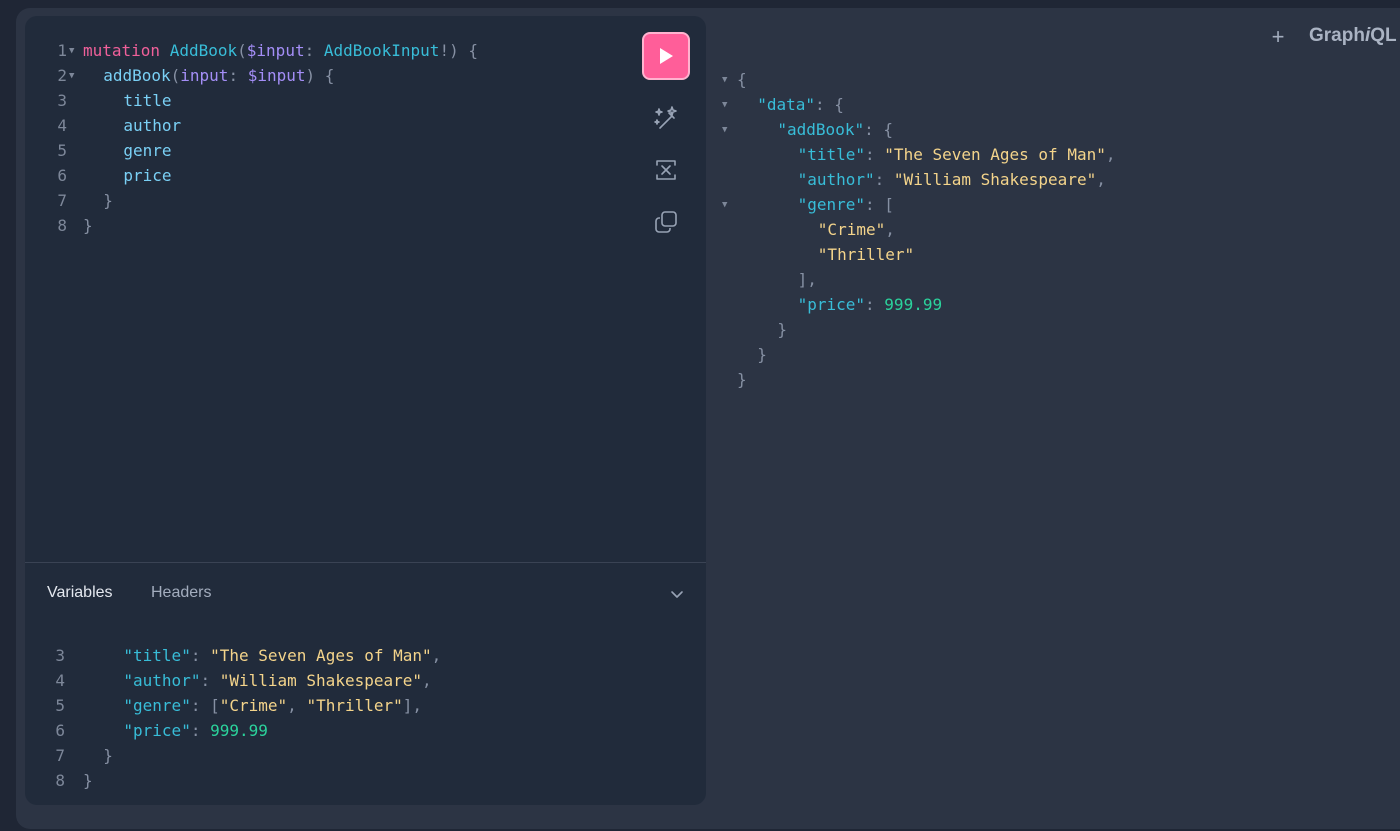  Describe the element at coordinates (80, 593) in the screenshot. I see `tab-variables: Variables` at that location.